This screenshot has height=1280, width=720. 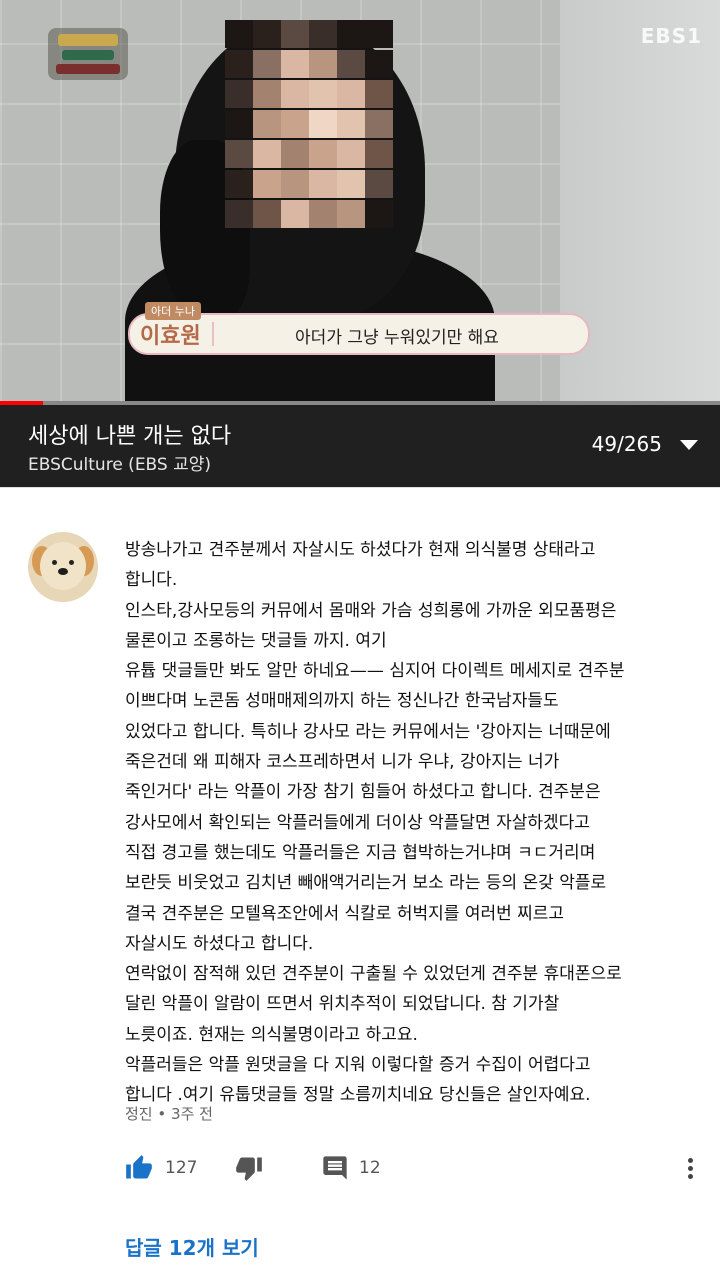 I want to click on pixelated-face, so click(x=310, y=125).